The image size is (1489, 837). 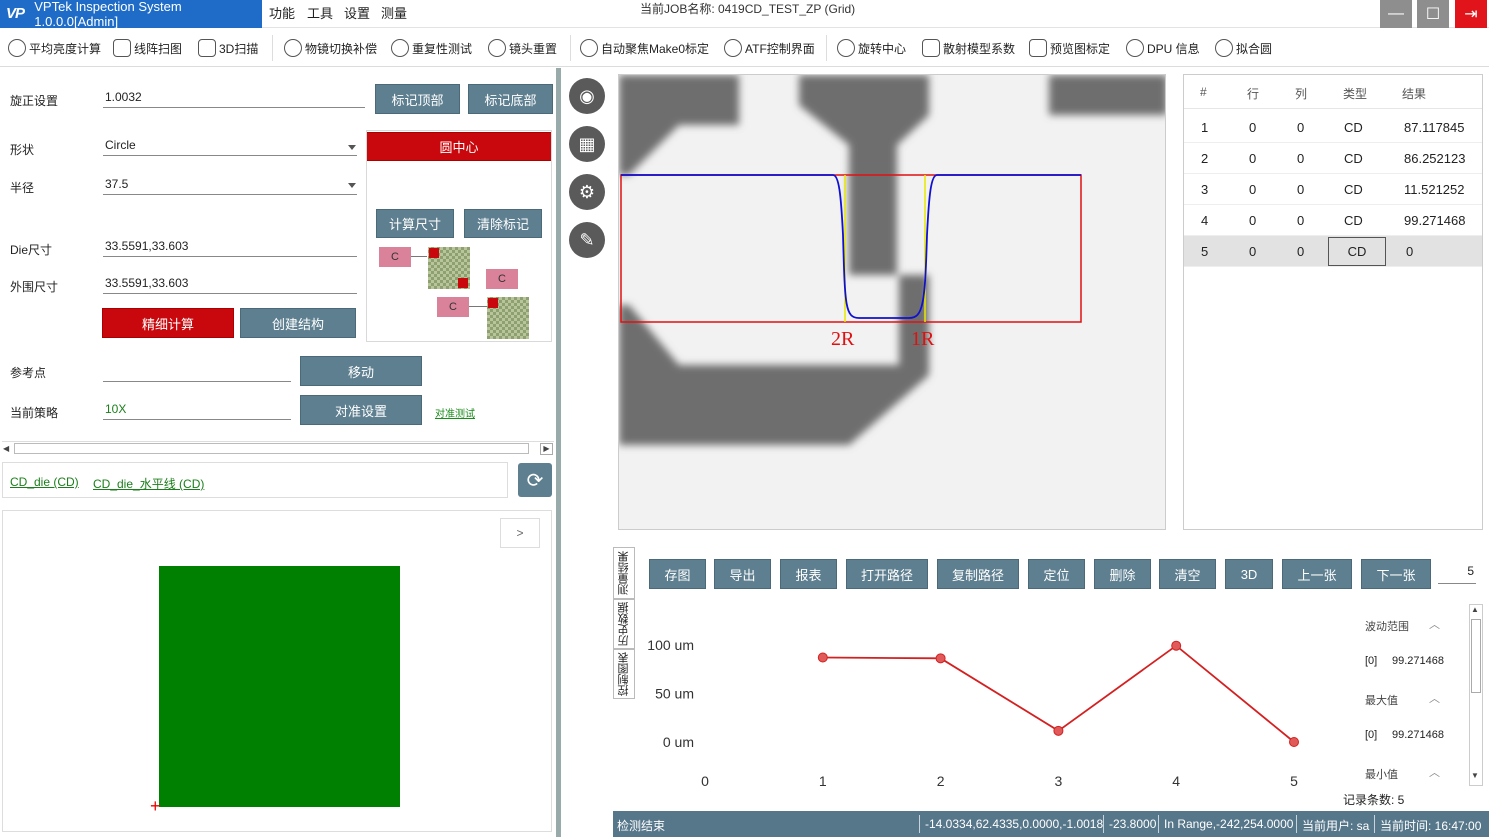 I want to click on minimize-button: —, so click(x=1396, y=14).